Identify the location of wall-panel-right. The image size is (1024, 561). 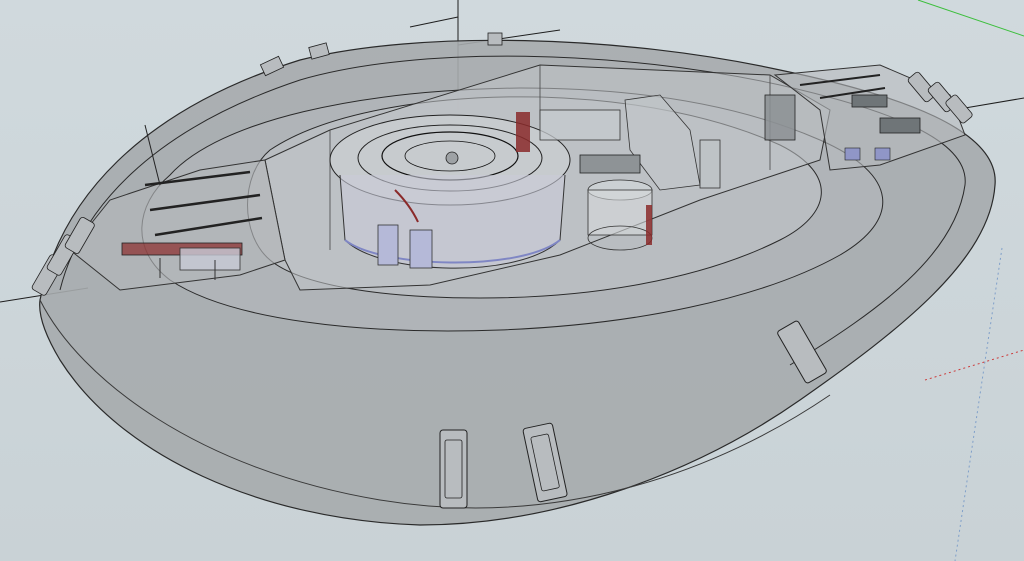
(710, 164).